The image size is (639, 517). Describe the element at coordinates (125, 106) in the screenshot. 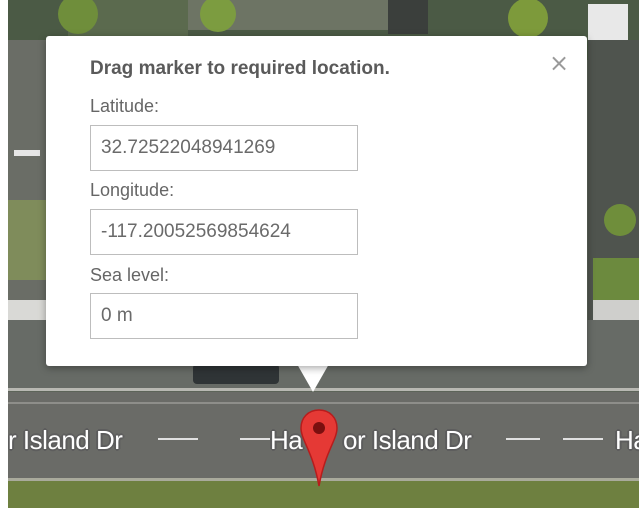

I see `latitude-label: Latitude:` at that location.